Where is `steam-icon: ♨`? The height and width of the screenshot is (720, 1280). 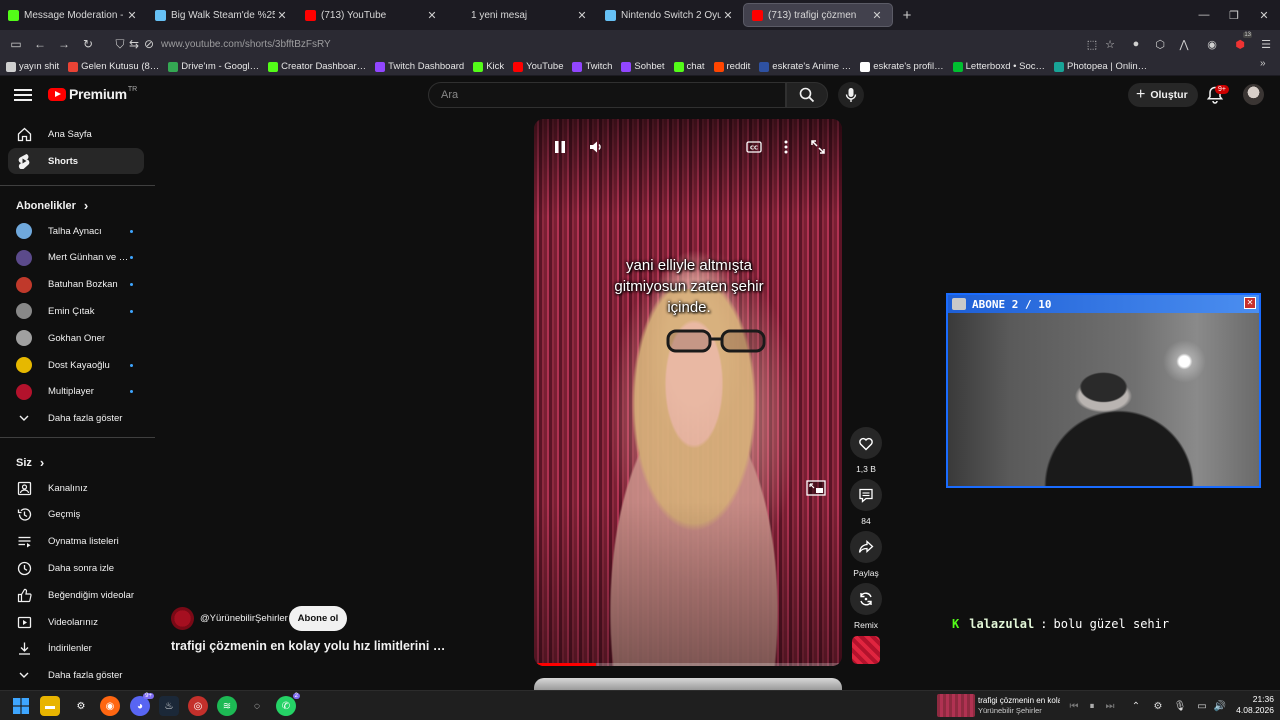
steam-icon: ♨ is located at coordinates (169, 706).